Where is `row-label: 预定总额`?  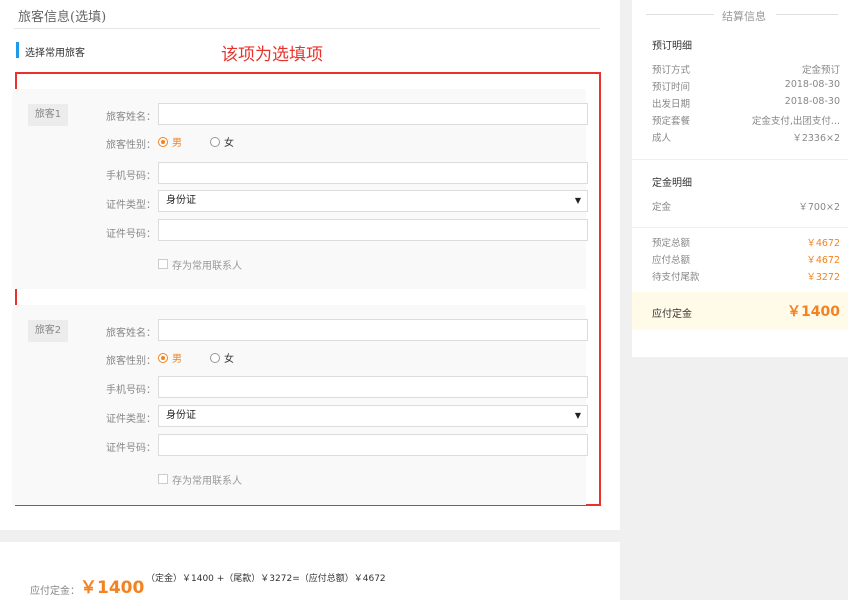 row-label: 预定总额 is located at coordinates (671, 243).